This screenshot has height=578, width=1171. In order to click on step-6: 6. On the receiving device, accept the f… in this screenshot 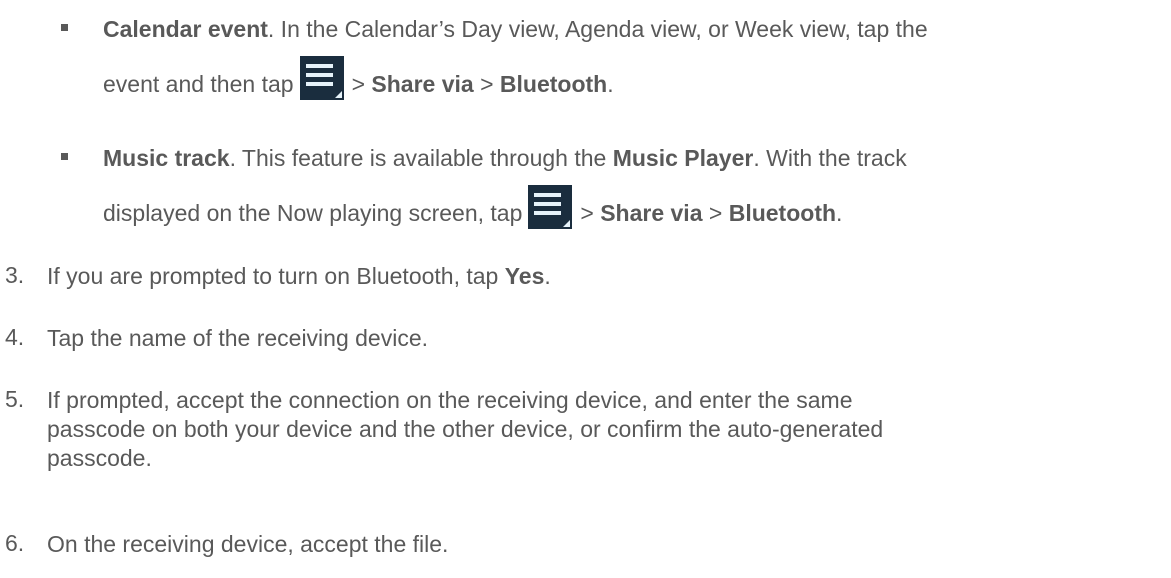, I will do `click(576, 544)`.